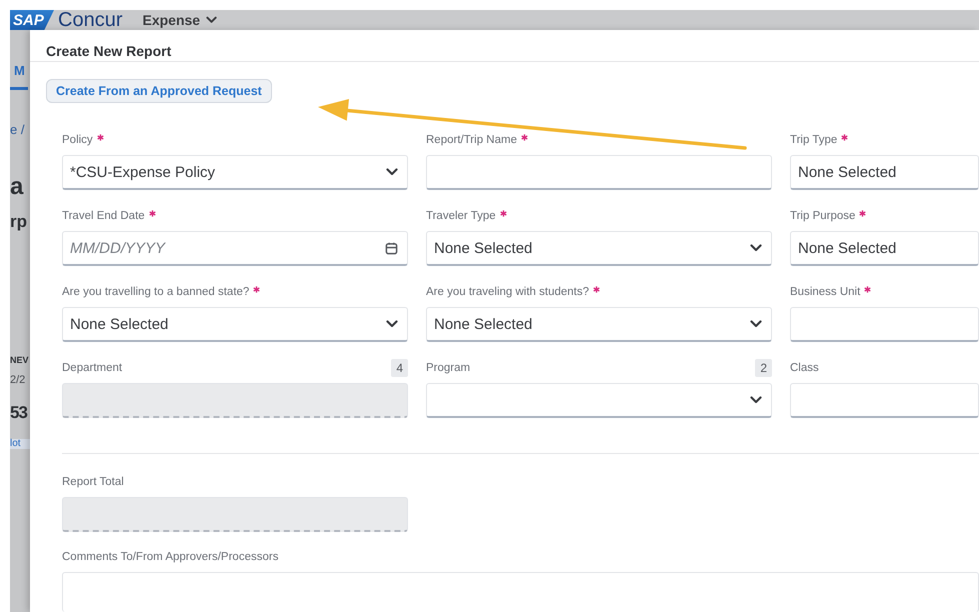 The image size is (979, 612). What do you see at coordinates (391, 248) in the screenshot?
I see `calendar-icon` at bounding box center [391, 248].